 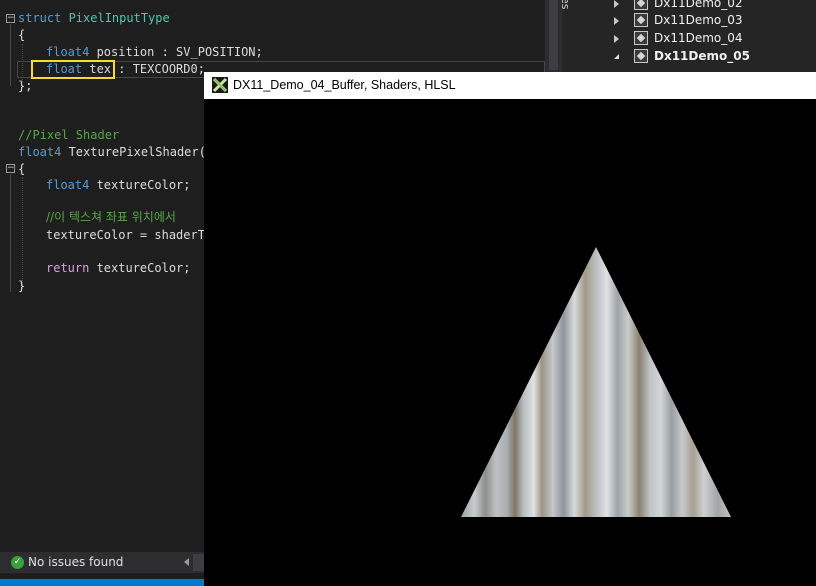 What do you see at coordinates (22, 35) in the screenshot?
I see `code-line-2: {` at bounding box center [22, 35].